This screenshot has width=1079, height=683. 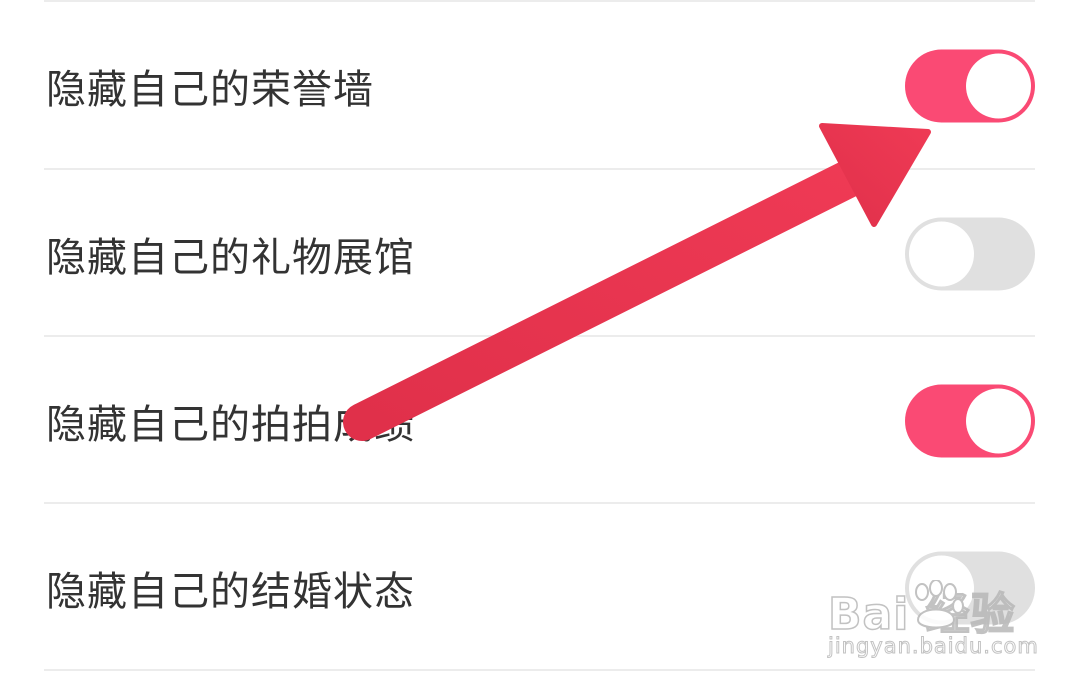 I want to click on setting-label: 隐藏自己的荣誉墙, so click(x=210, y=89).